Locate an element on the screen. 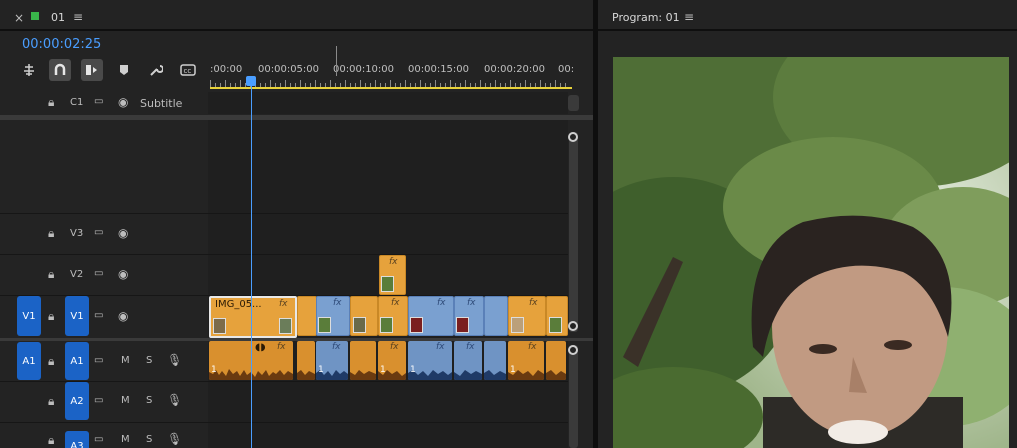 Image resolution: width=1017 pixels, height=448 pixels. audio-scroll-handle-top is located at coordinates (573, 350).